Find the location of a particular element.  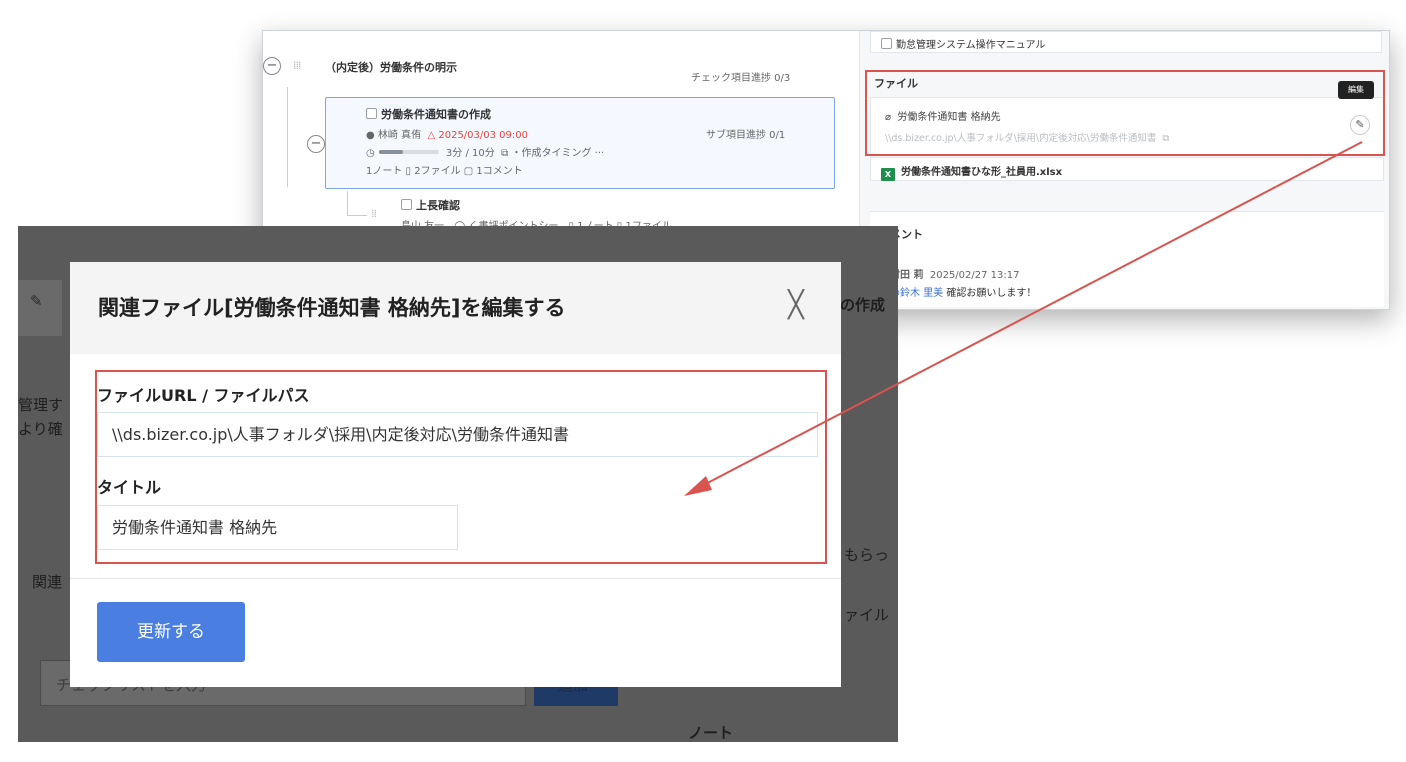

subtask-title: 上長確認 is located at coordinates (438, 205).